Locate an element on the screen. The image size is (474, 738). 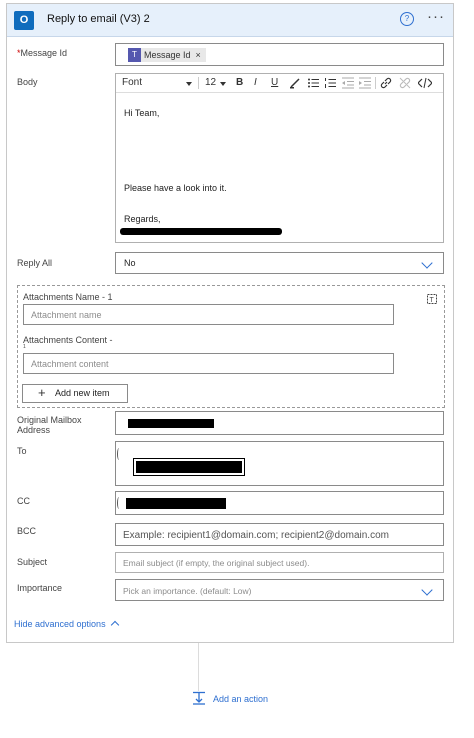
bullet-list-icon is located at coordinates (313, 83).